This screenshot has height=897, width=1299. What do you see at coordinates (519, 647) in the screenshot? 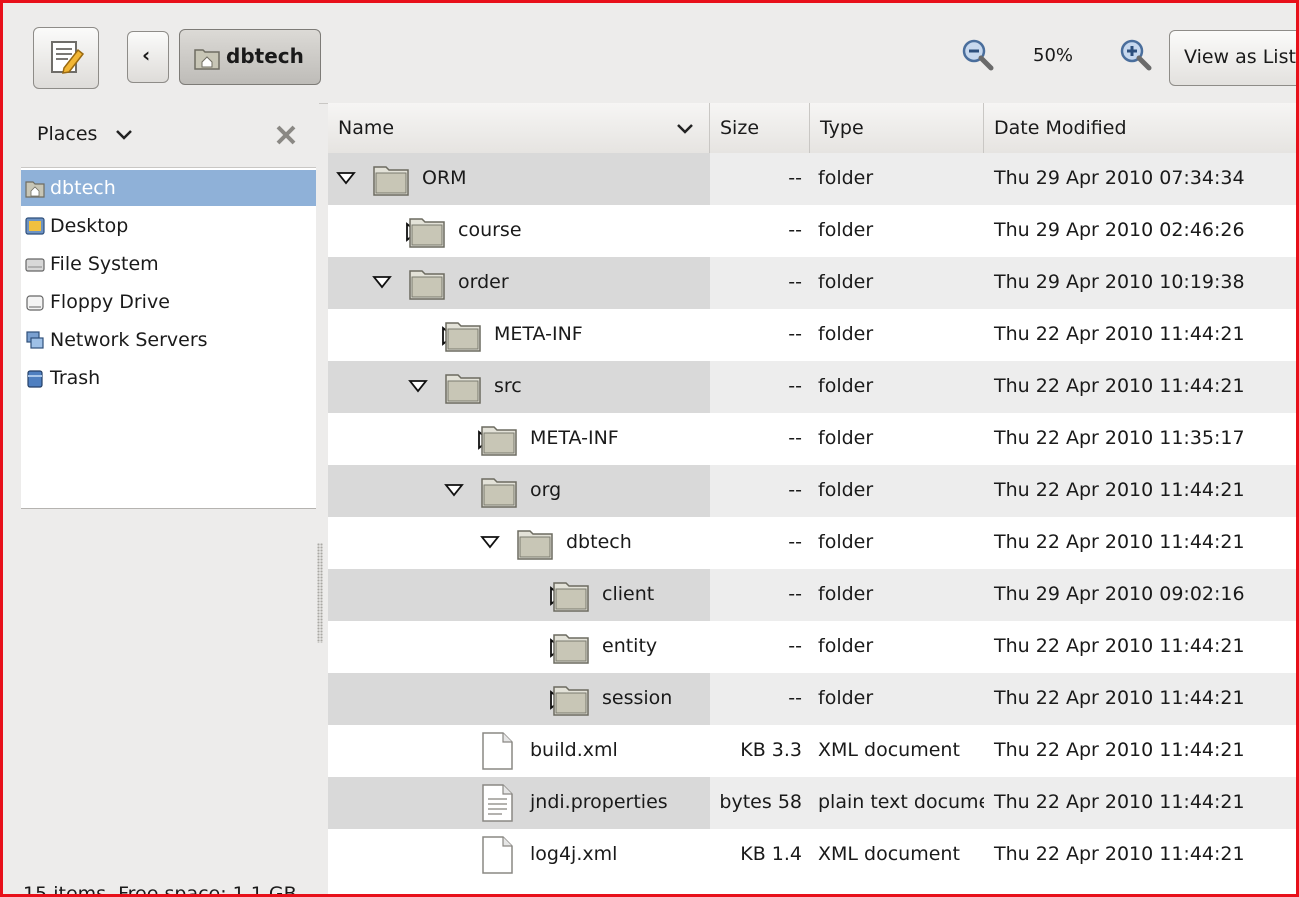
I see `name-cell: entity` at bounding box center [519, 647].